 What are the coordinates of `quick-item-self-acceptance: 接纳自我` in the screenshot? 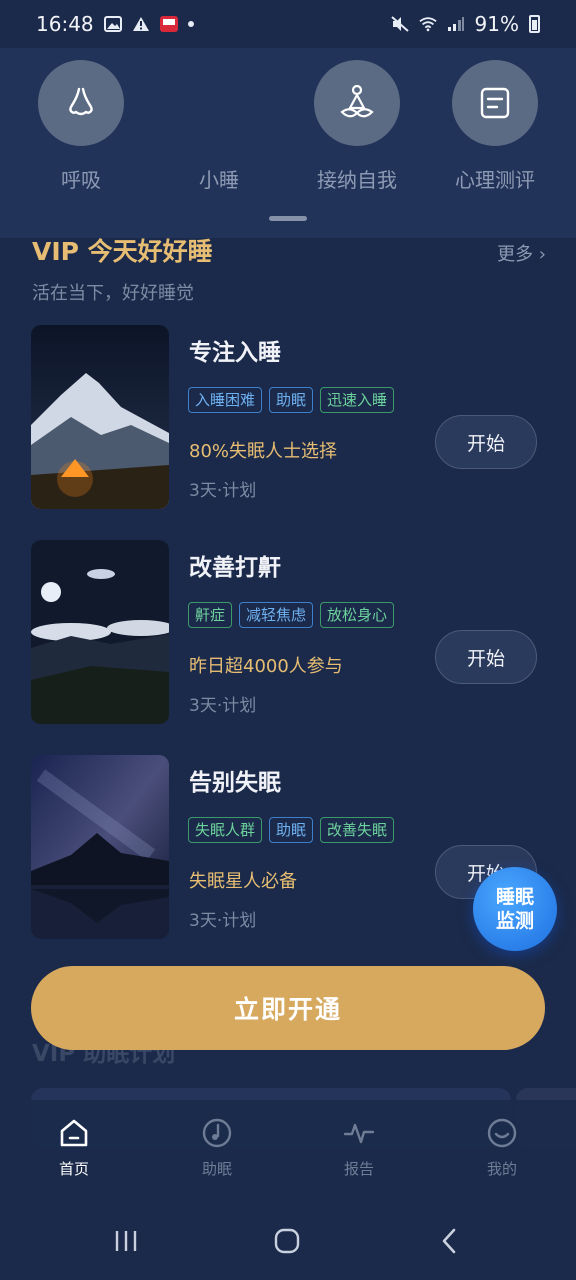 It's located at (357, 126).